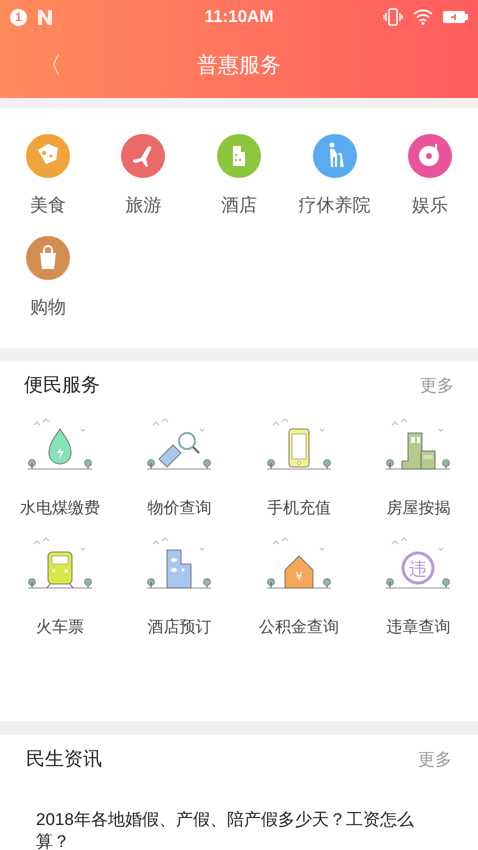 The image size is (478, 850). I want to click on battery-icon, so click(455, 17).